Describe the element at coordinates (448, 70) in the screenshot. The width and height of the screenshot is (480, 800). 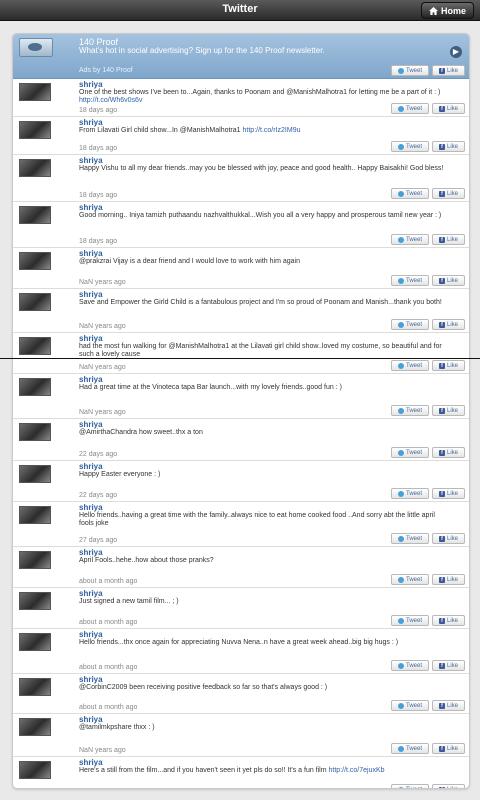
I see `ad-like-button: f Like` at that location.